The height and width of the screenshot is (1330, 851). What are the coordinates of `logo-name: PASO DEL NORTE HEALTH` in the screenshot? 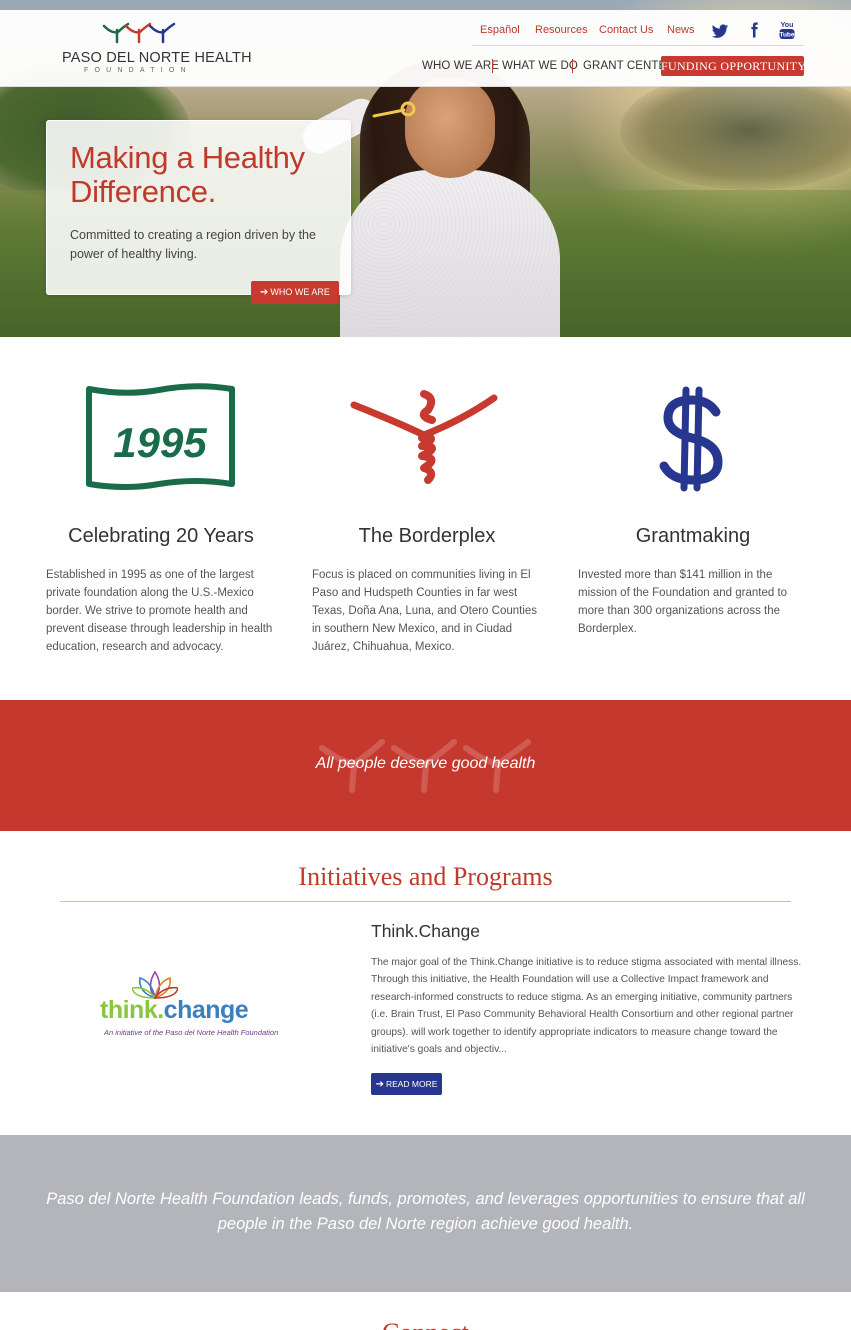 It's located at (157, 58).